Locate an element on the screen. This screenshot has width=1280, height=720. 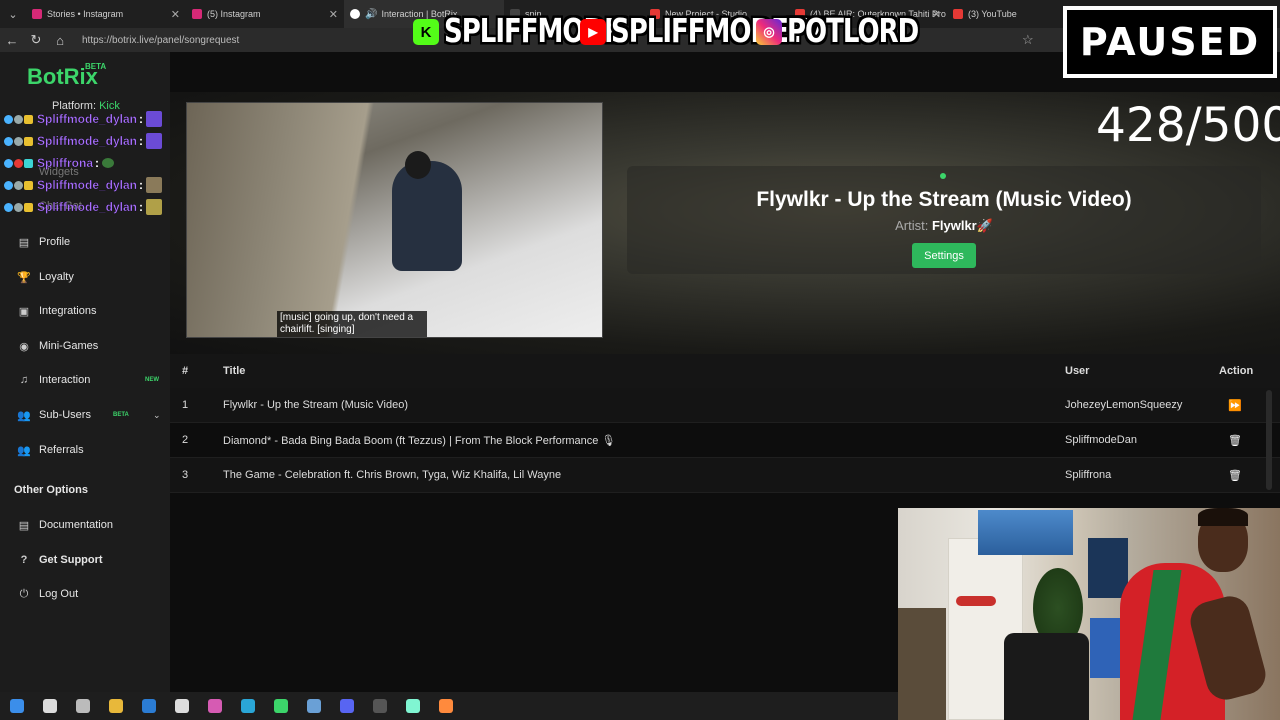
skip-icon: ⏩ is located at coordinates (1235, 405).